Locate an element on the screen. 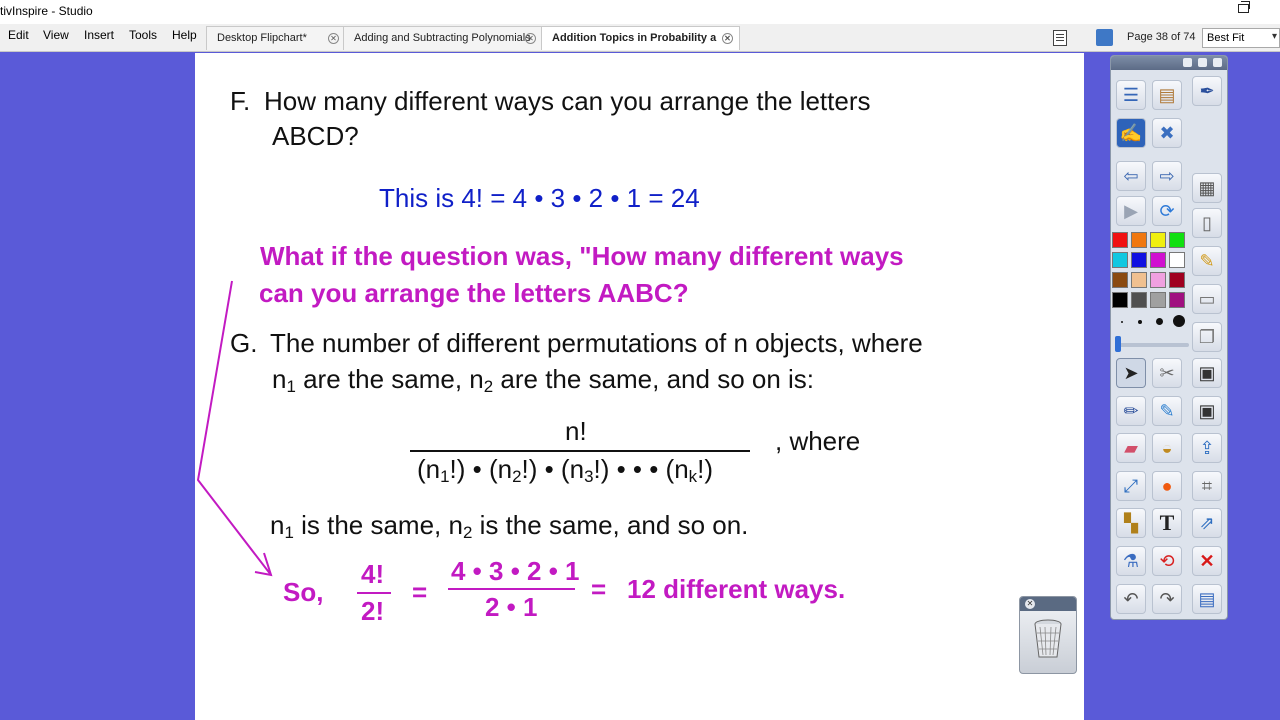 This screenshot has width=1280, height=720. shape-tool-button: ● is located at coordinates (1167, 486).